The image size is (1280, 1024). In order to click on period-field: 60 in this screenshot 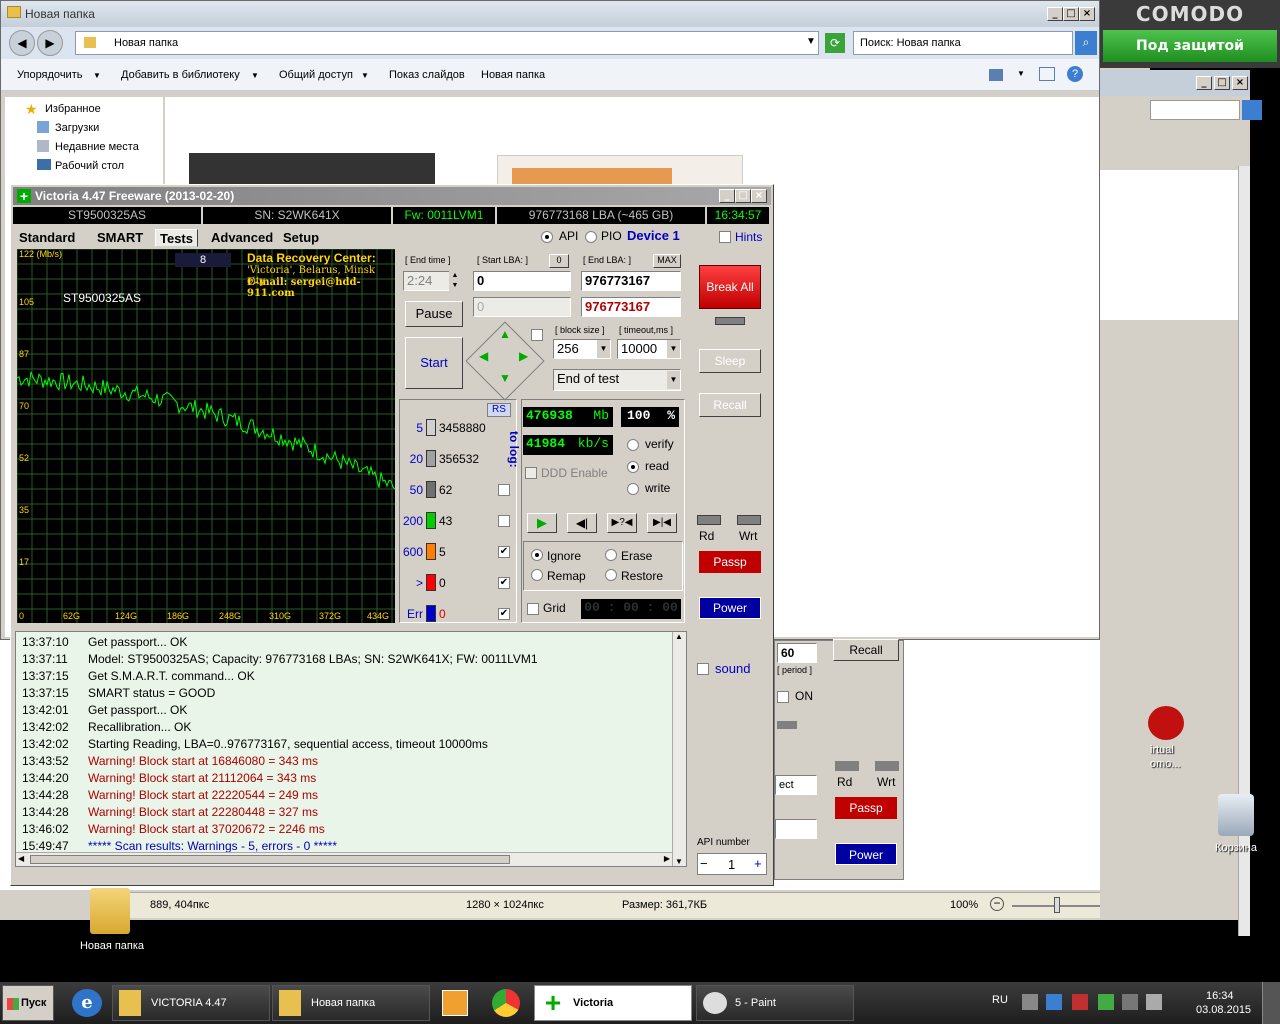, I will do `click(797, 653)`.